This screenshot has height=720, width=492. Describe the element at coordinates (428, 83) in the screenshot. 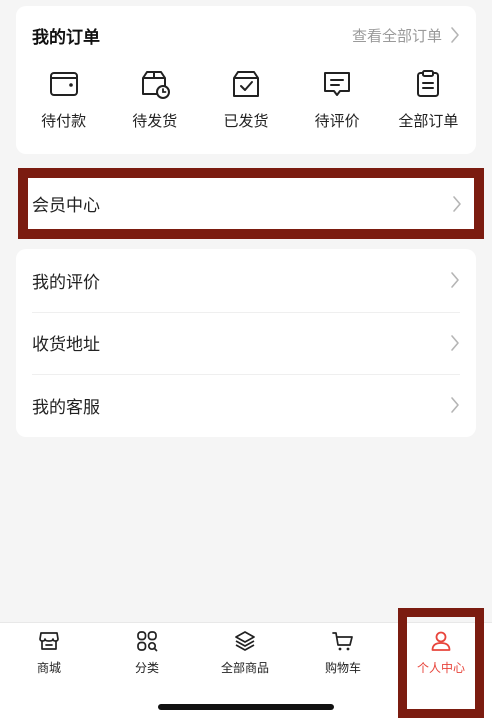

I see `clipboard-icon` at that location.